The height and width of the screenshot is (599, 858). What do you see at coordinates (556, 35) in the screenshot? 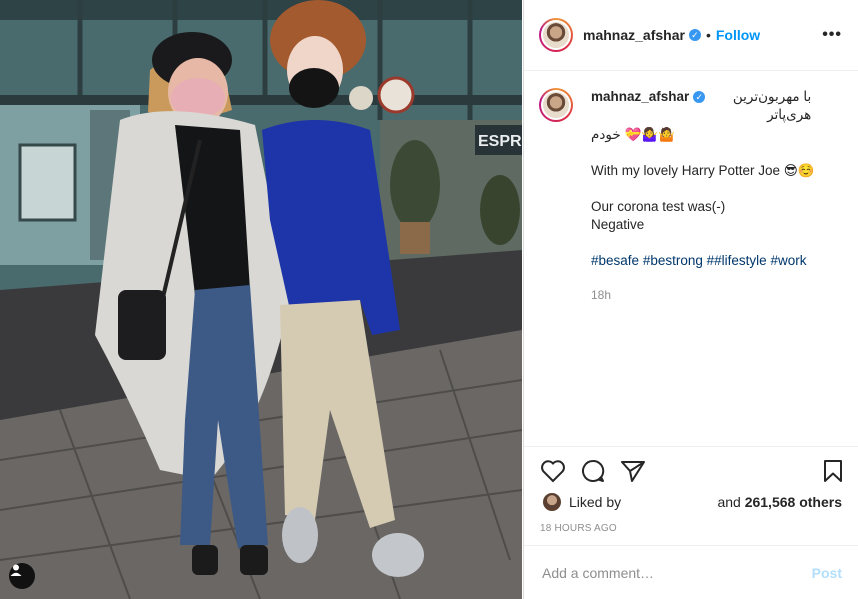
I see `avatar` at bounding box center [556, 35].